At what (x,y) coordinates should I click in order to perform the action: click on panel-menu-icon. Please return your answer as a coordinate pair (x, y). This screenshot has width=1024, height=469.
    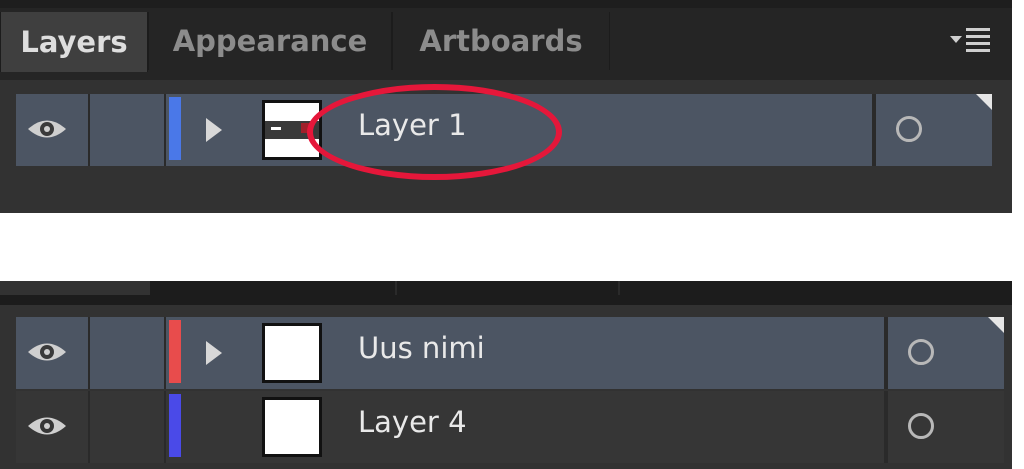
    Looking at the image, I should click on (974, 40).